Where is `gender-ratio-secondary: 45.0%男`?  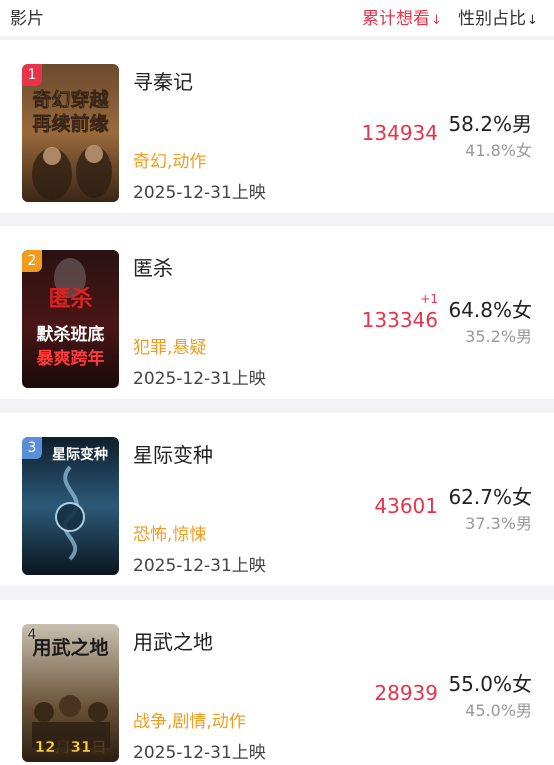
gender-ratio-secondary: 45.0%男 is located at coordinates (498, 710).